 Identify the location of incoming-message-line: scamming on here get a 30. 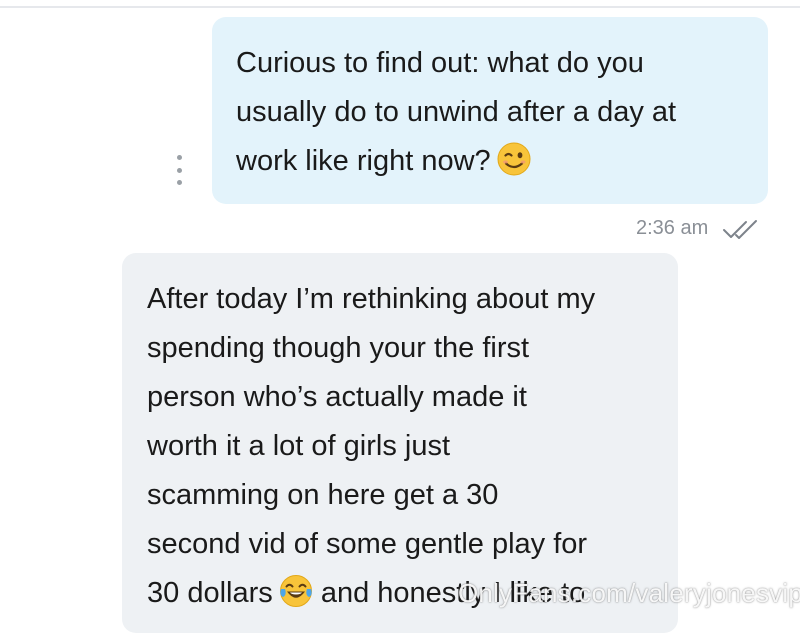
(323, 495).